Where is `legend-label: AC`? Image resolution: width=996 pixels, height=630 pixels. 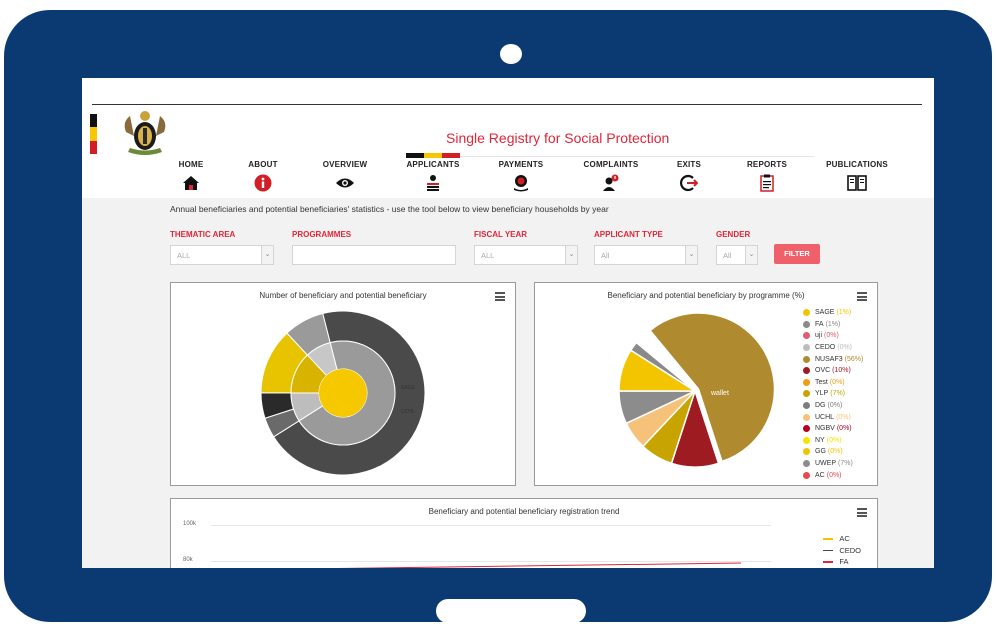 legend-label: AC is located at coordinates (820, 475).